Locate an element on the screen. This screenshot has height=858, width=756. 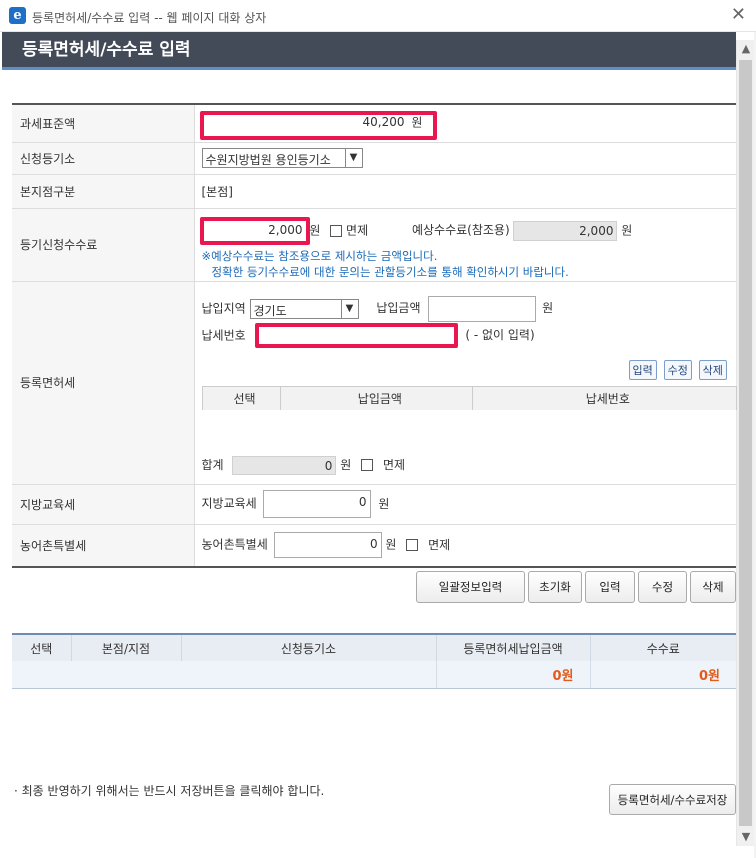
window-title: 등록면허세/수수료 입력 -- 웹 페이지 대화 상자 is located at coordinates (149, 18).